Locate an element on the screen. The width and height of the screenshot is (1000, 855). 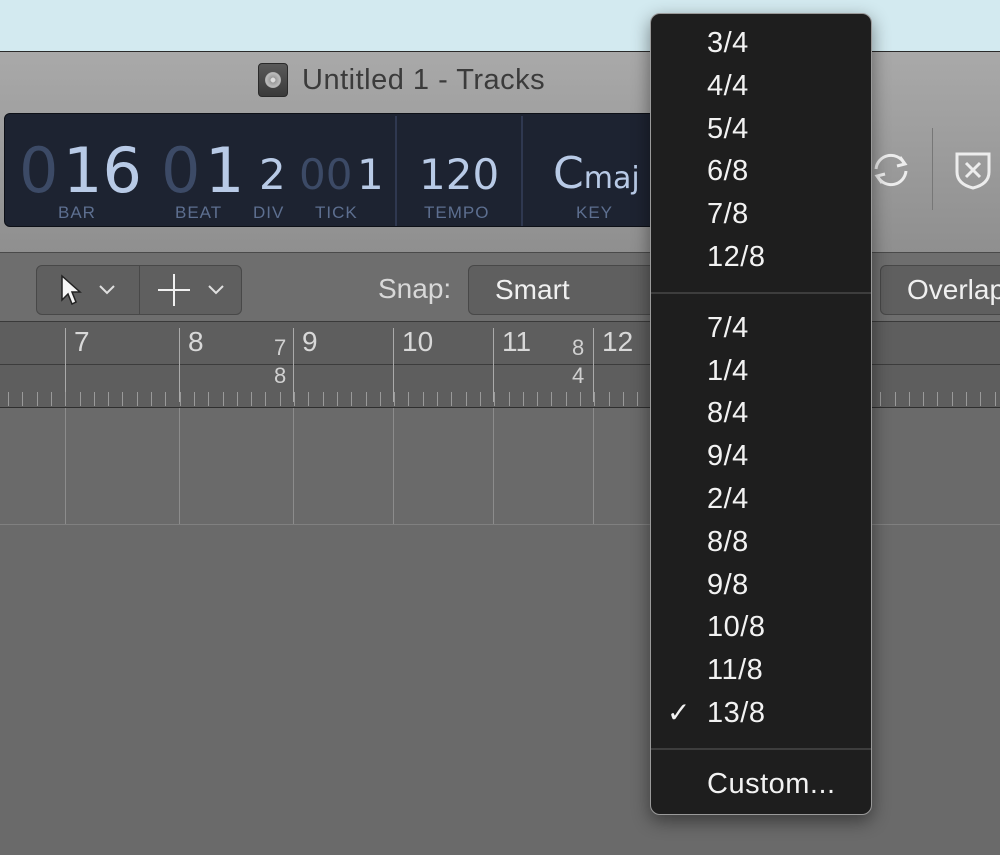
bar-number: 12 is located at coordinates (618, 341).